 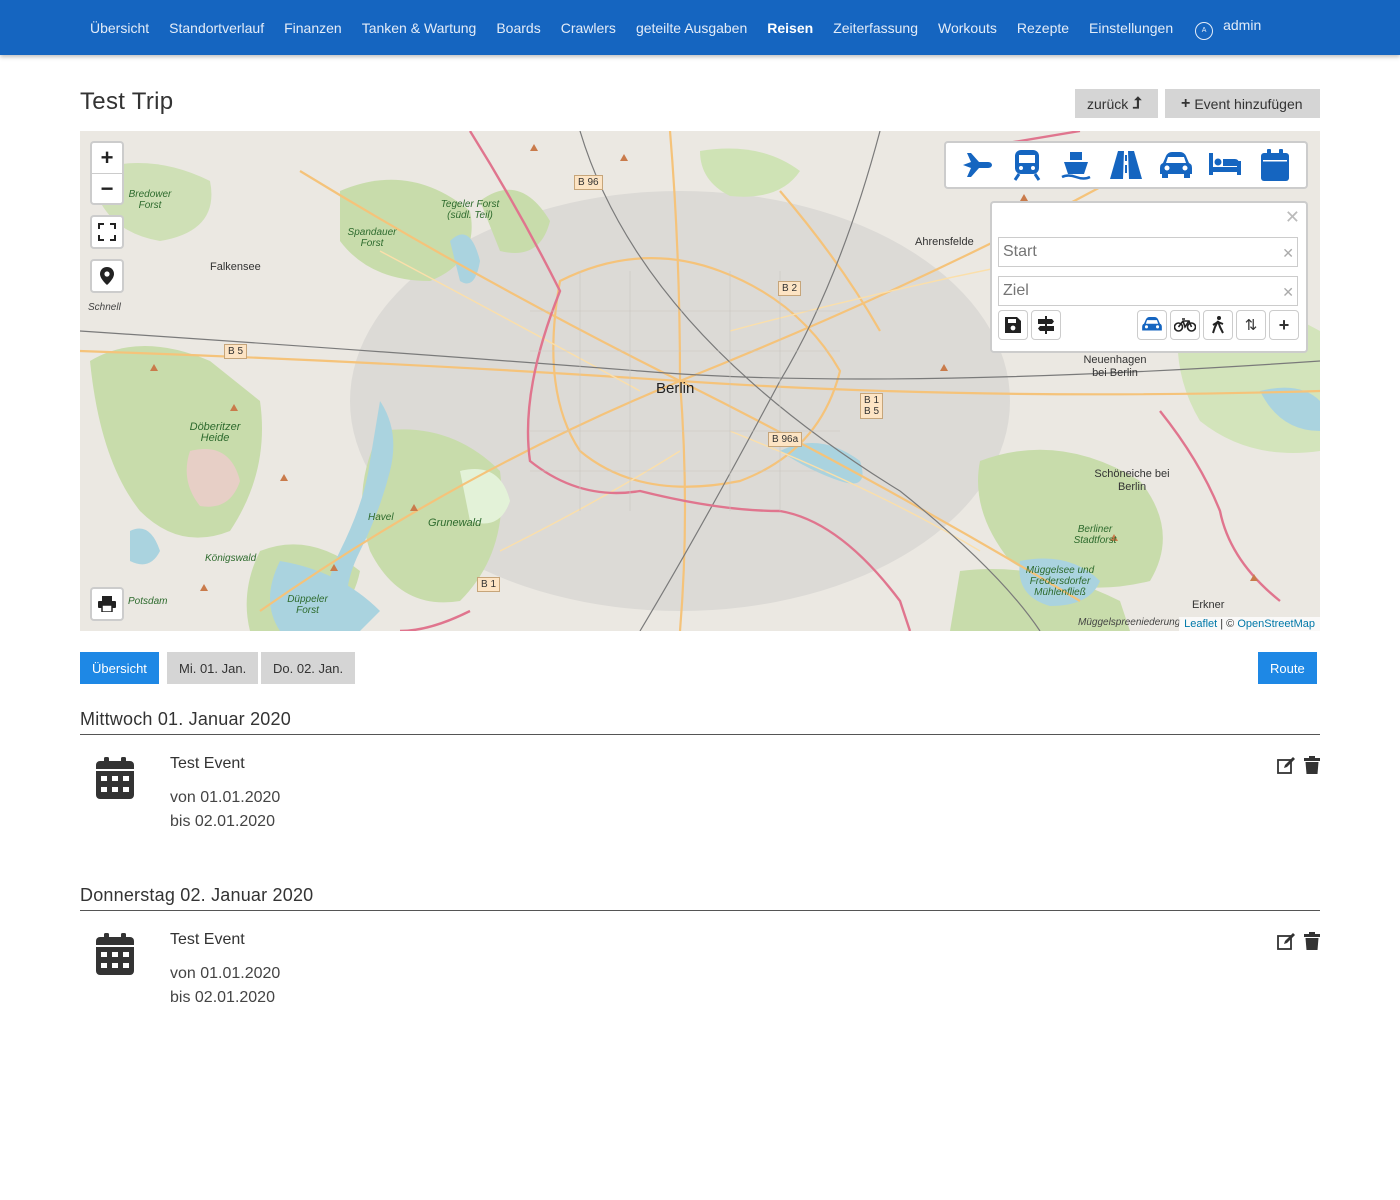 I want to click on map-label-tegeler-forst: Tegeler Forst (südl. Teil), so click(x=470, y=210).